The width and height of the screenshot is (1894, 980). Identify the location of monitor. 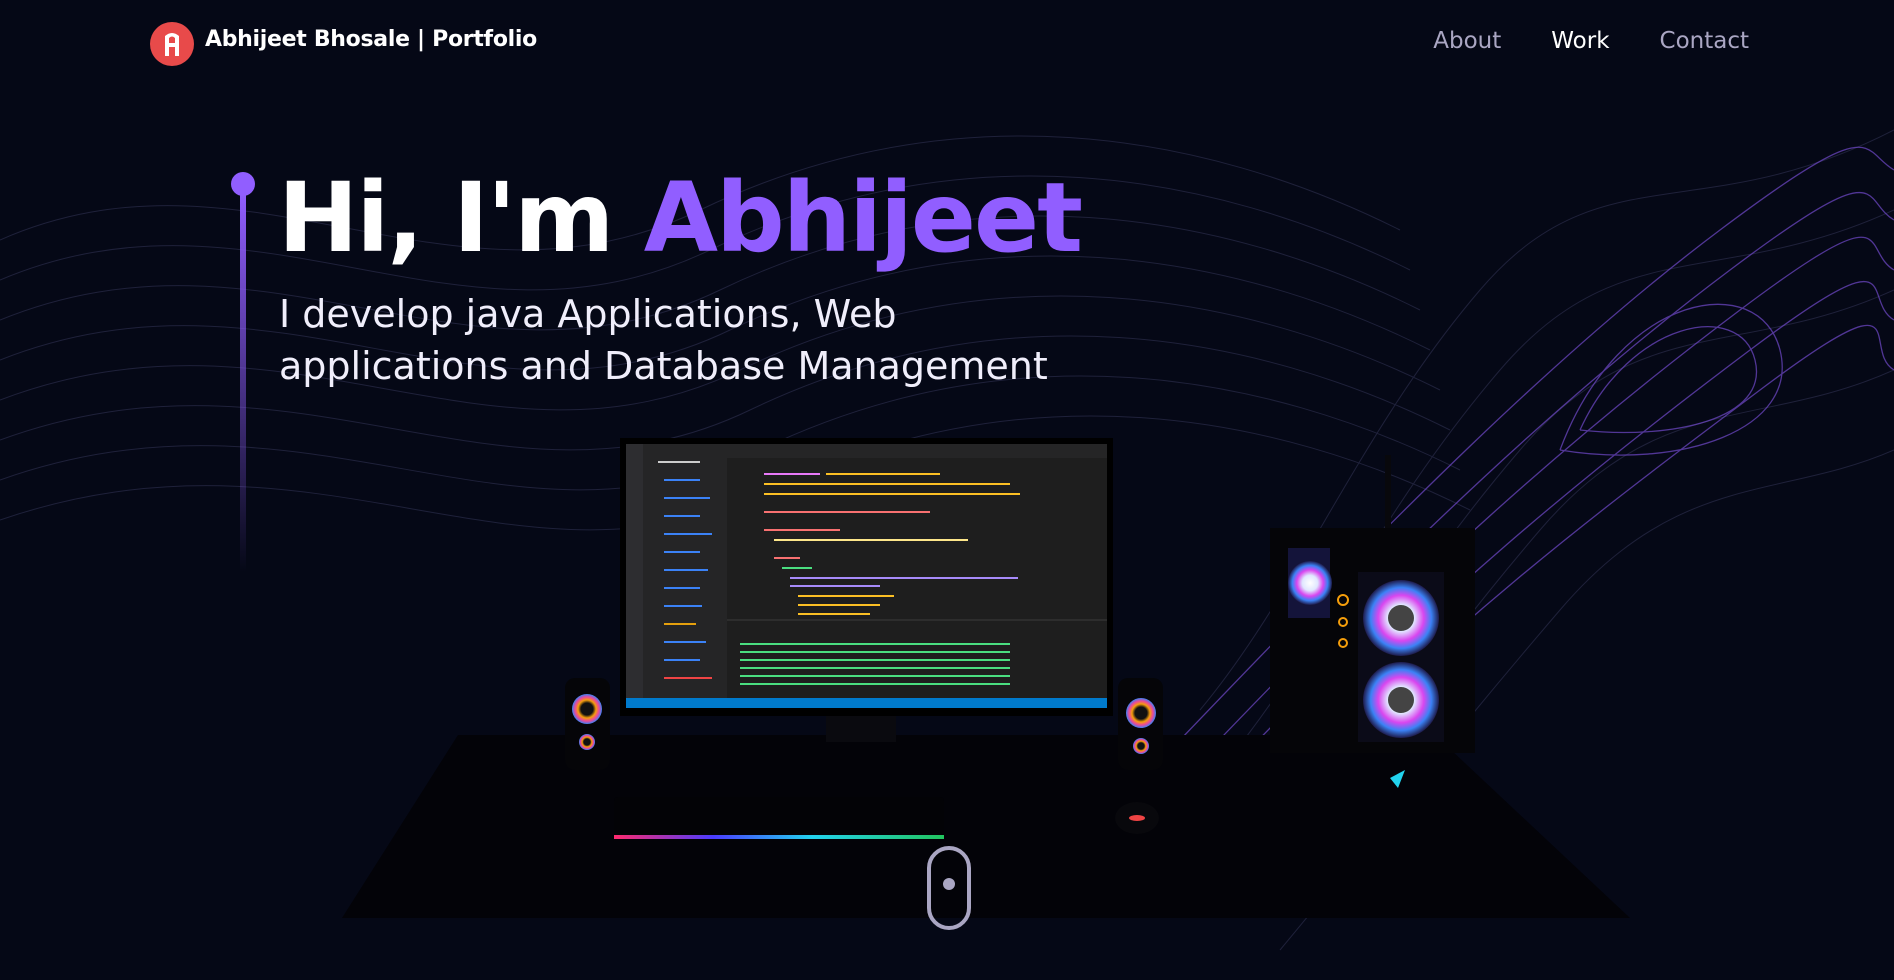
(866, 590).